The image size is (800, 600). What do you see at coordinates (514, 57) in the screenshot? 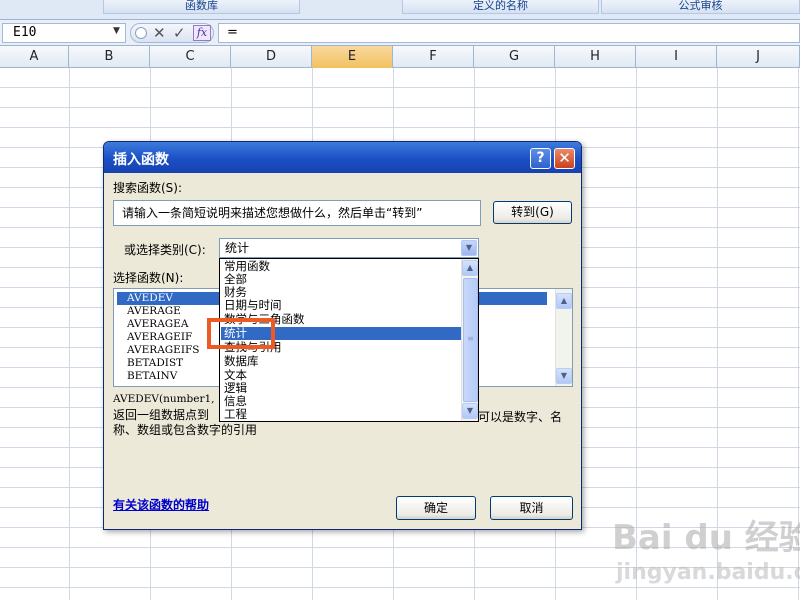
I see `column-header-g: G` at bounding box center [514, 57].